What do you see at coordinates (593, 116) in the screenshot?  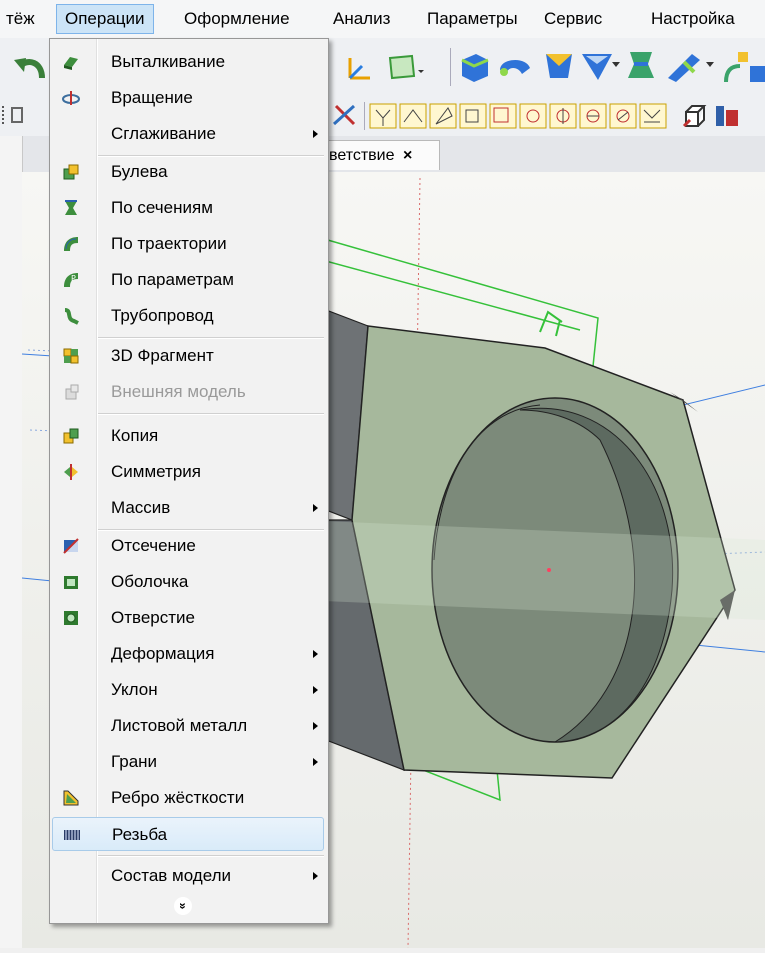 I see `filter-point-icon` at bounding box center [593, 116].